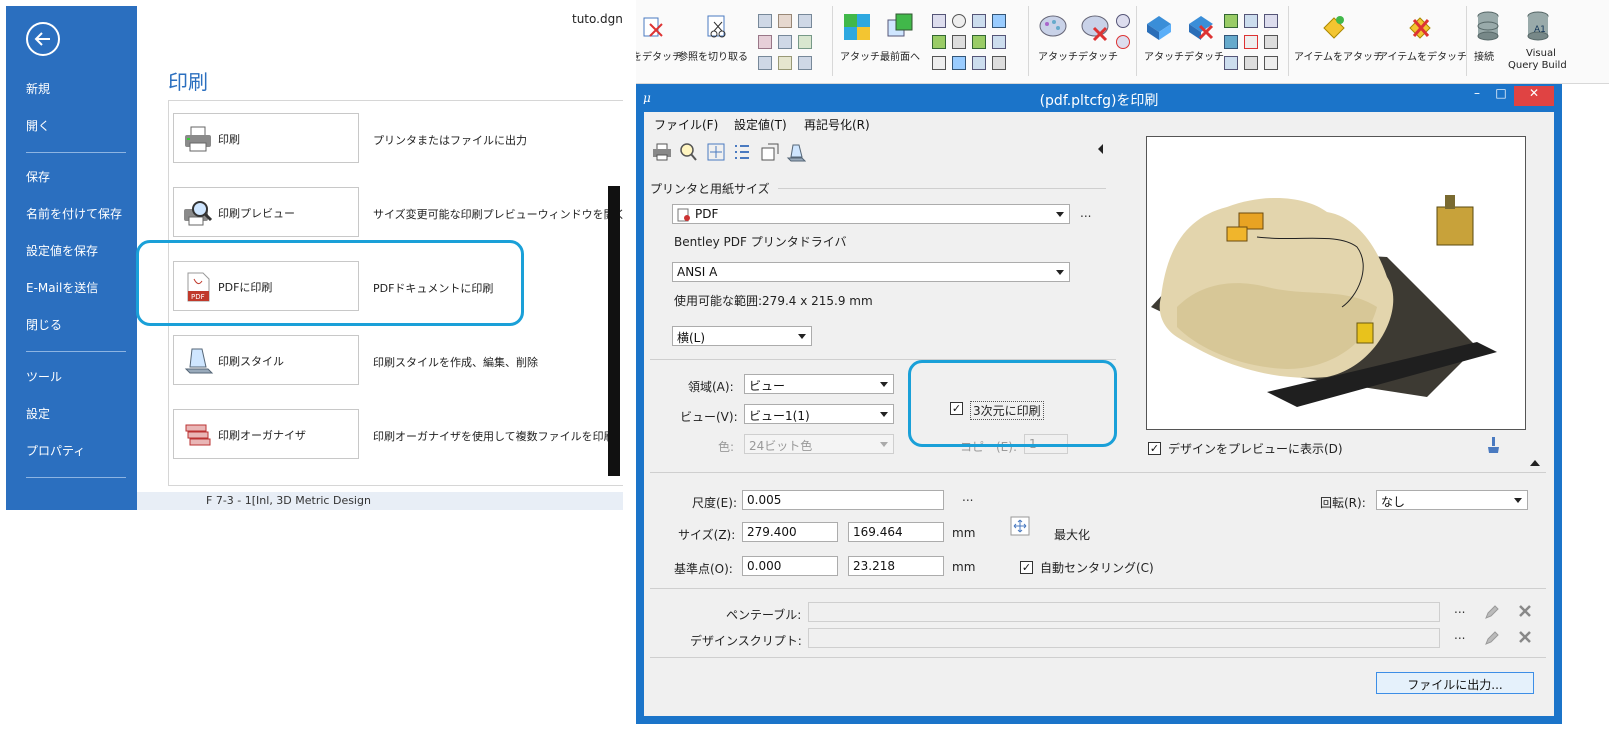 The height and width of the screenshot is (744, 1609). I want to click on nav-properties: プロパティ, so click(55, 450).